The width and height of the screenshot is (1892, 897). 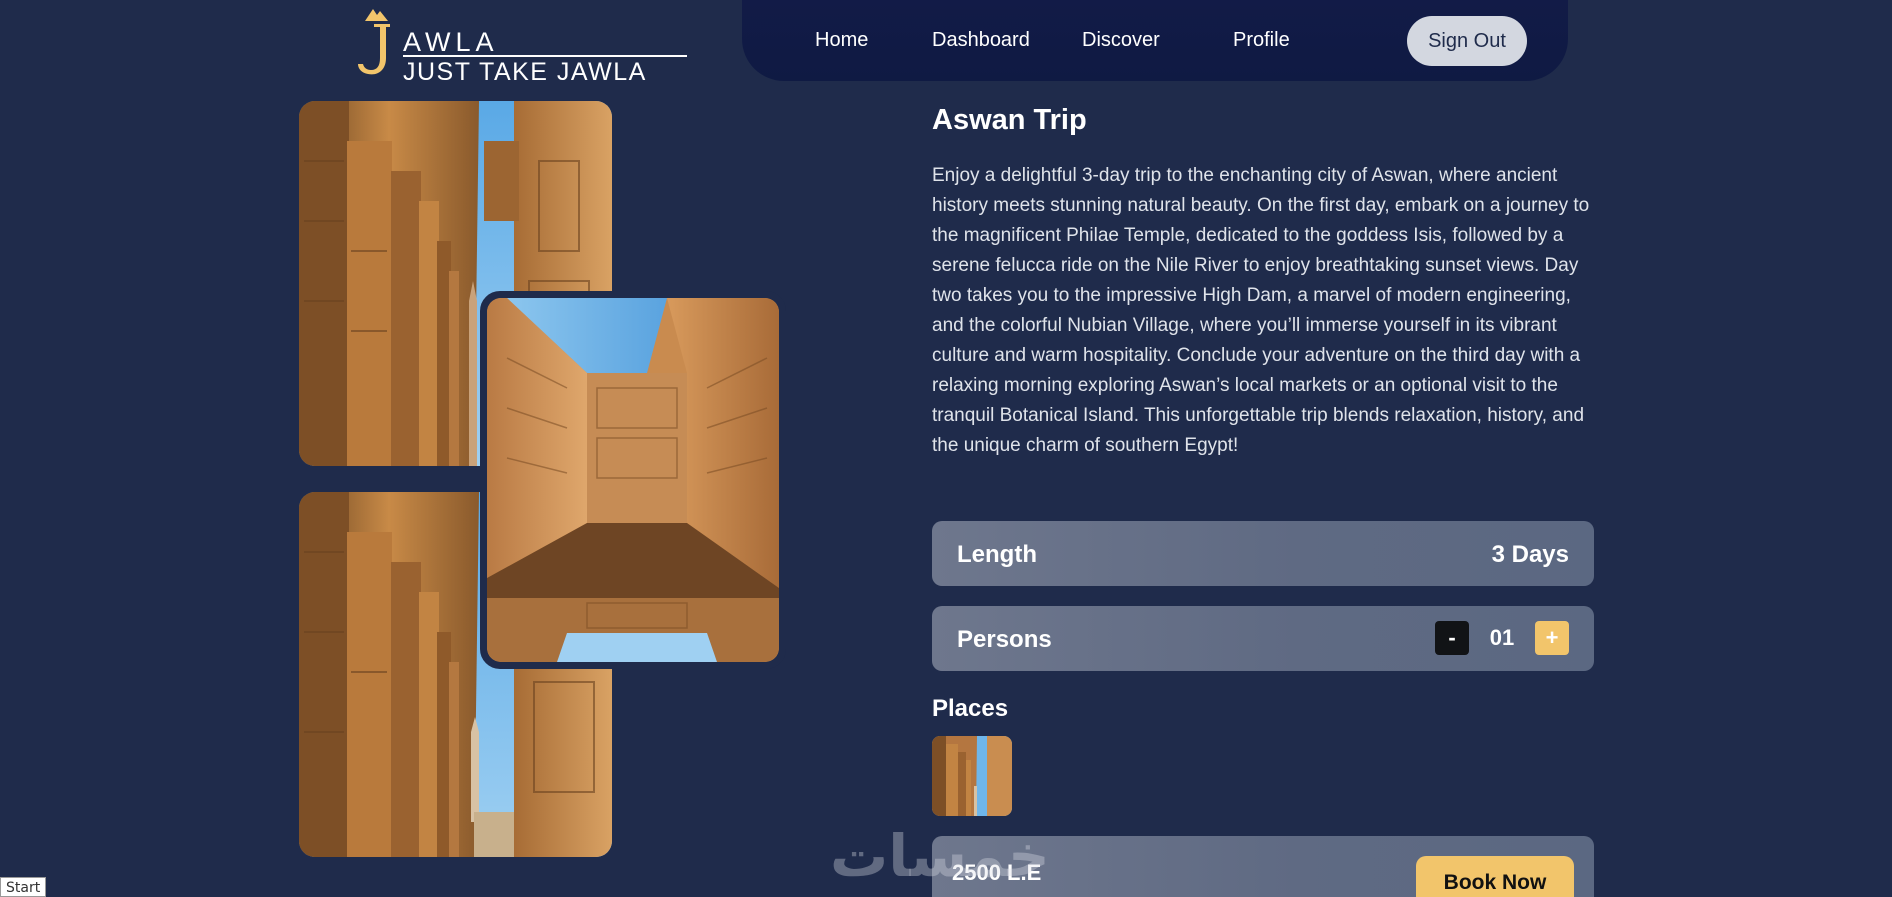 I want to click on increase-persons-button: +, so click(x=1552, y=638).